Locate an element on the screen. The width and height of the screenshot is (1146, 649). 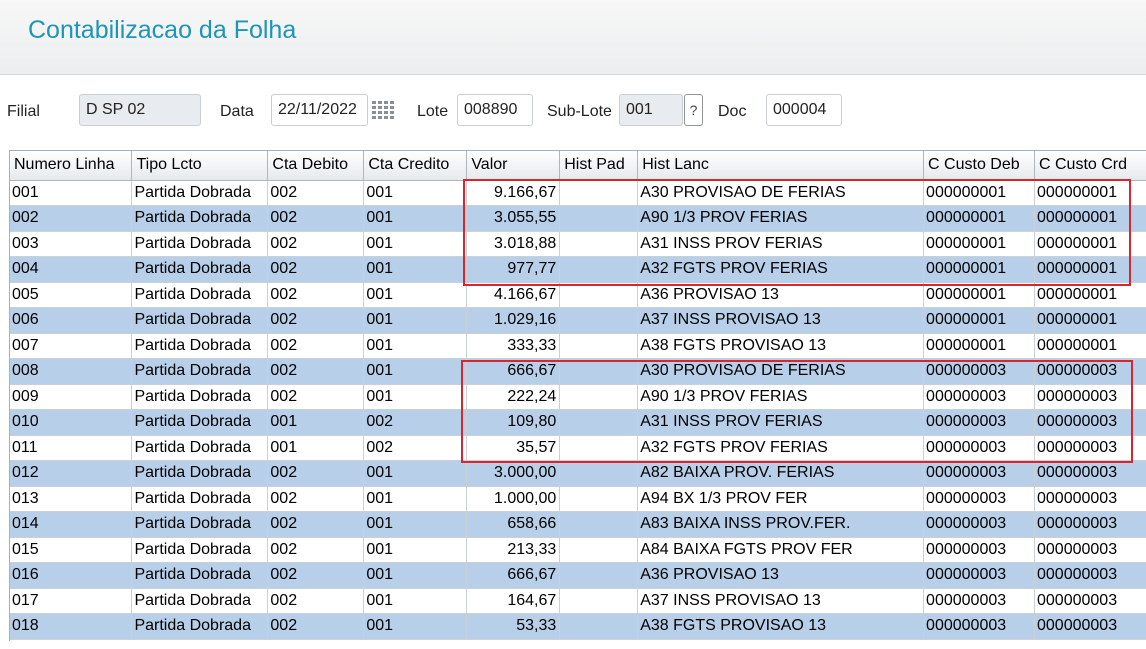
cell-numero-linha: 017 is located at coordinates (71, 601).